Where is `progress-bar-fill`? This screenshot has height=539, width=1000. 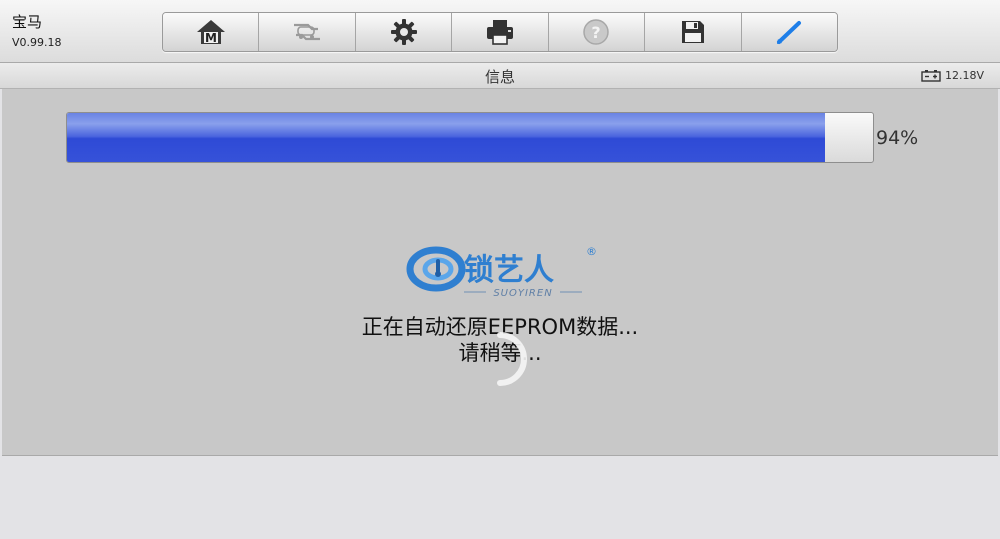
progress-bar-fill is located at coordinates (446, 137).